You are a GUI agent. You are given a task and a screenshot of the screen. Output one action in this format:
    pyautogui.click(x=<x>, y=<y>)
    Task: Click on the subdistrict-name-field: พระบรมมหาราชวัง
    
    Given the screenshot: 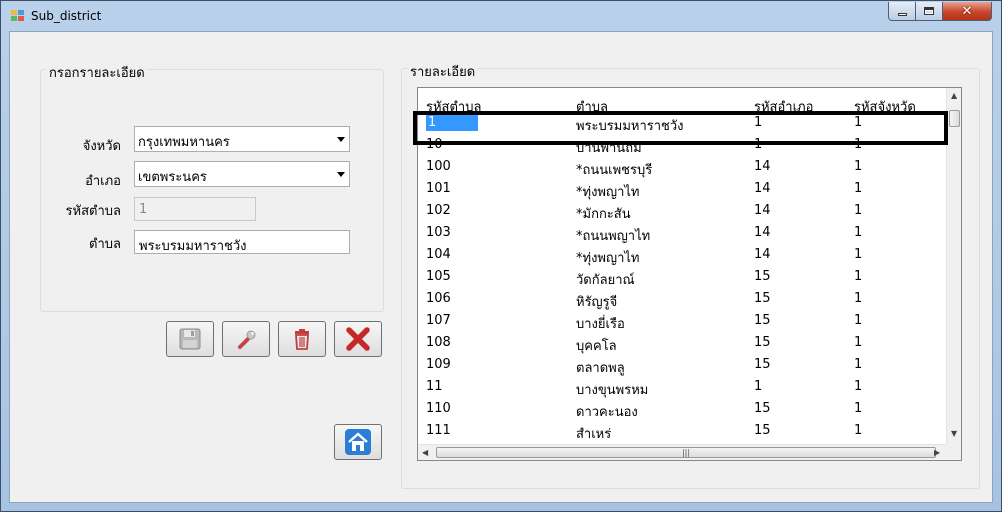 What is the action you would take?
    pyautogui.click(x=242, y=242)
    